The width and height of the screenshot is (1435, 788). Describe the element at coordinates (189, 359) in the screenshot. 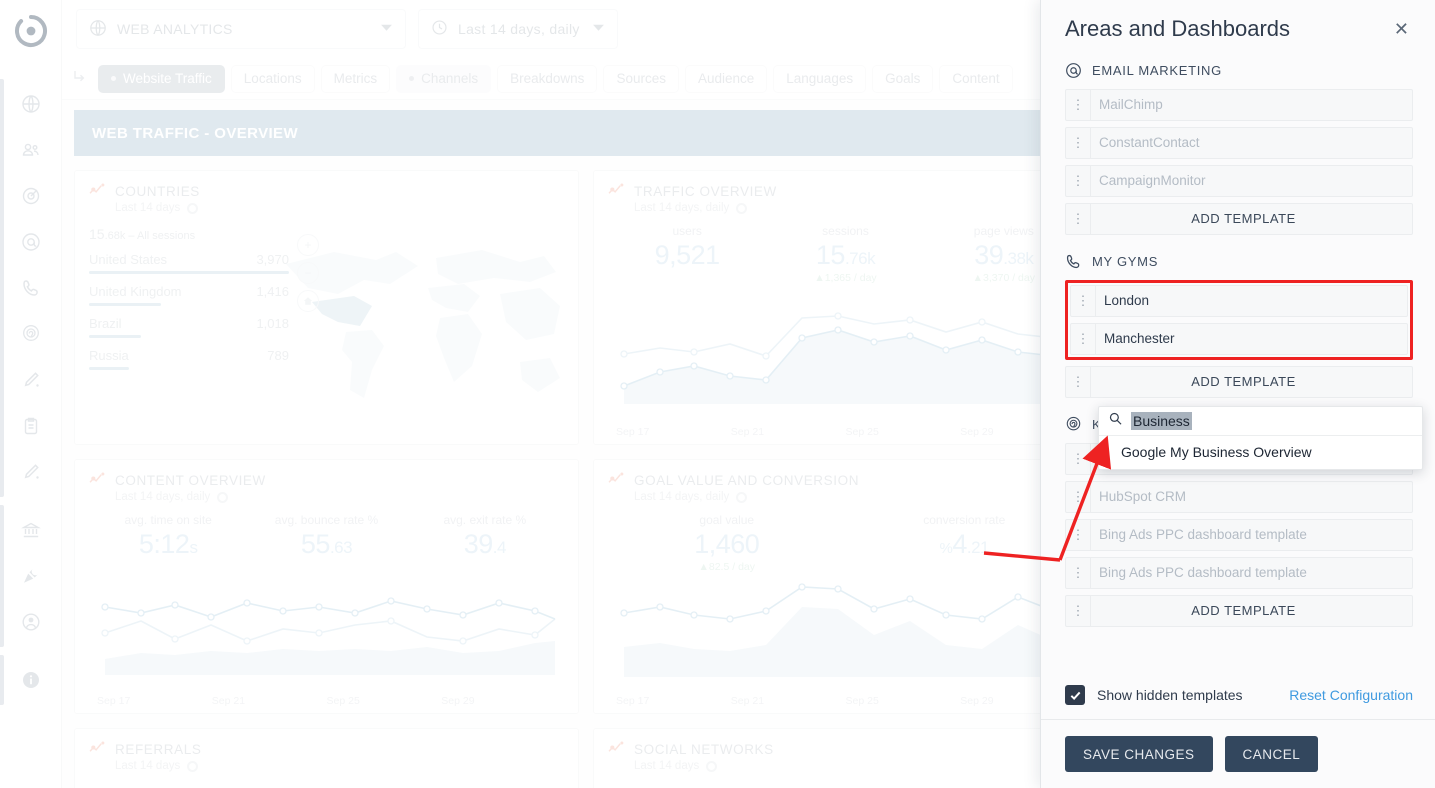

I see `list-item: Russia 789` at that location.